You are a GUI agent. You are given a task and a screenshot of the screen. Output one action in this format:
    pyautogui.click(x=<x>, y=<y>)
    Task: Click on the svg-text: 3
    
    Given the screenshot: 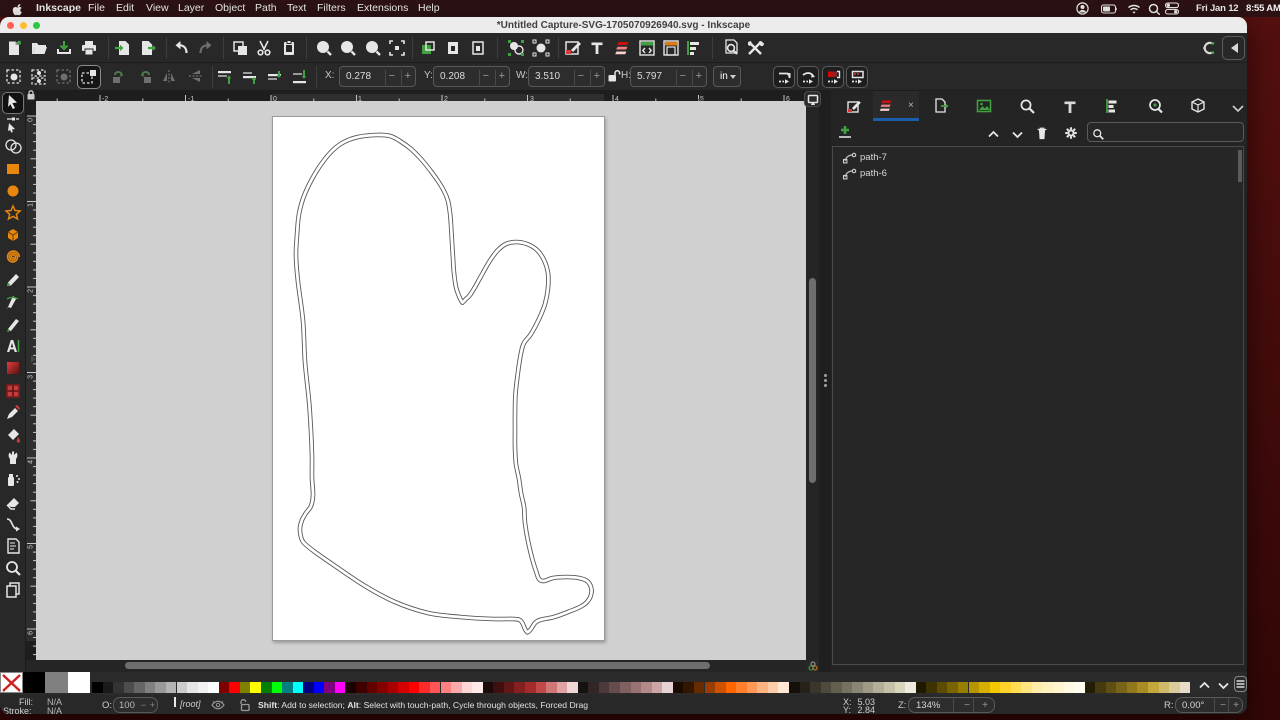 What is the action you would take?
    pyautogui.click(x=31, y=377)
    